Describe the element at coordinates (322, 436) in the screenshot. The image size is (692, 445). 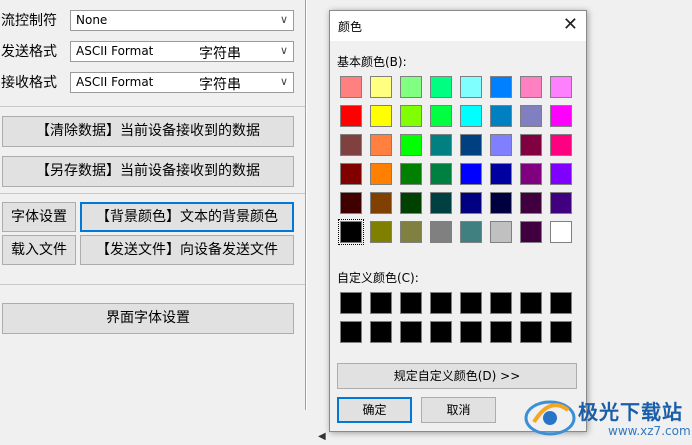
I see `scroll-left-icon: ◀` at that location.